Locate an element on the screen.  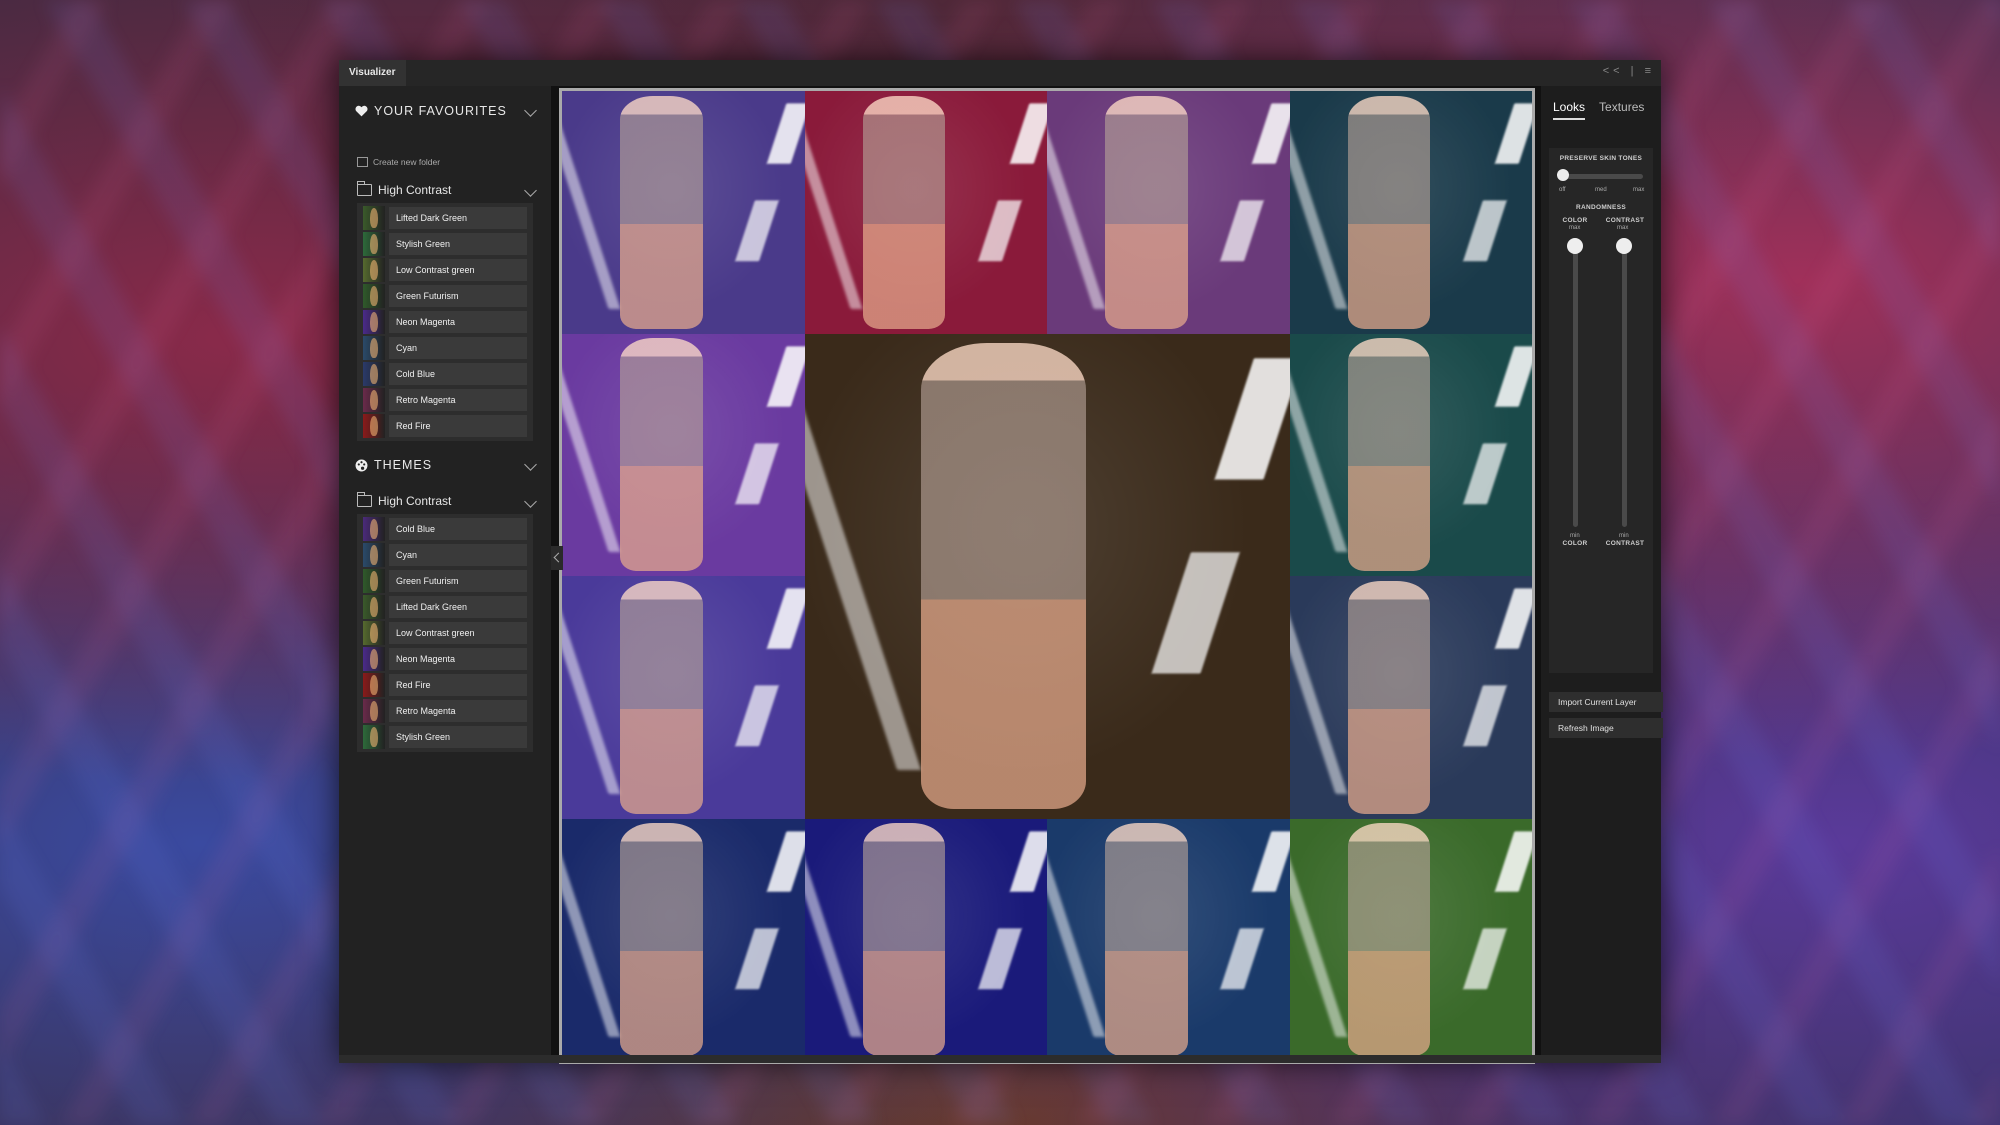
create-new-folder-button: Create new folder is located at coordinates (398, 162).